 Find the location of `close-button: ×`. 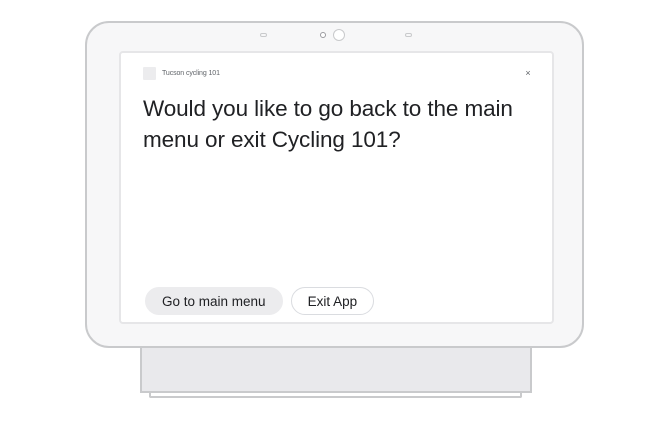

close-button: × is located at coordinates (528, 73).